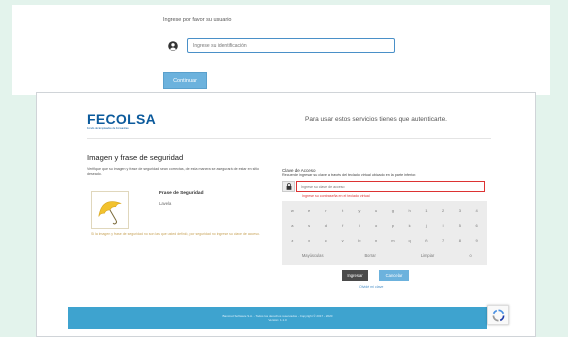 Image resolution: width=568 pixels, height=337 pixels. What do you see at coordinates (460, 225) in the screenshot?
I see `keyboard-key: 5` at bounding box center [460, 225].